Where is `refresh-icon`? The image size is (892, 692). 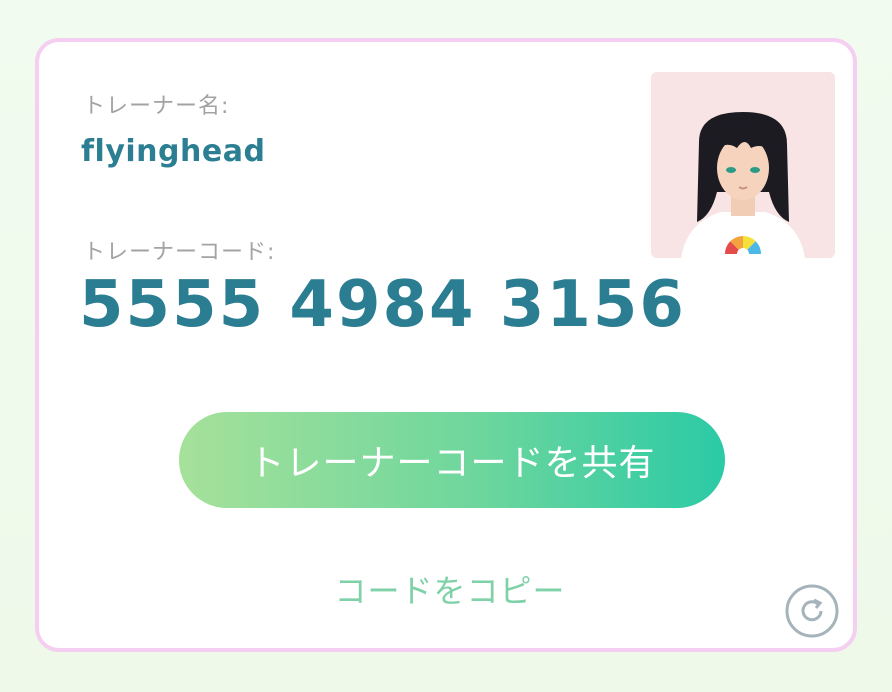
refresh-icon is located at coordinates (812, 611).